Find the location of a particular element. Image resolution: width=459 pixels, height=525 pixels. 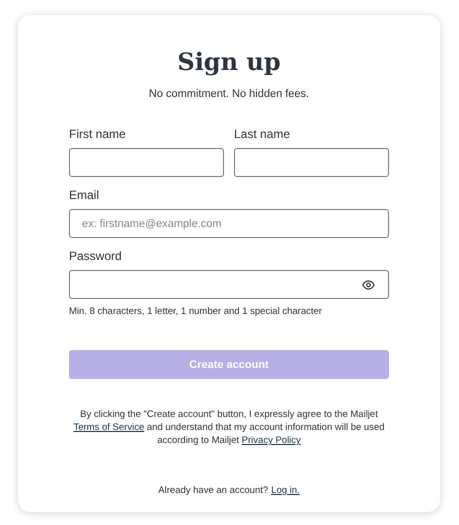

terms-text: By clicking the "Create account" button, I expressly agree to the Mailjet Terms of Service and understand that my account information will be used according to Mailjet Privacy Policy is located at coordinates (229, 427).